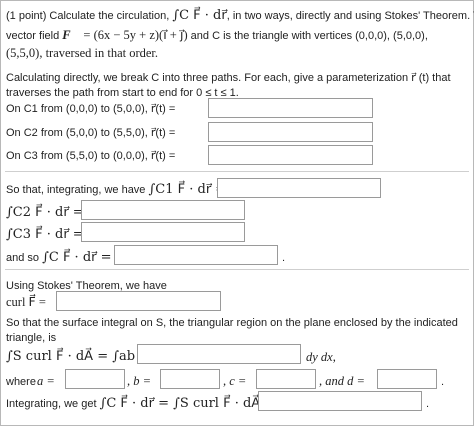 This screenshot has height=426, width=474. Describe the element at coordinates (163, 232) in the screenshot. I see `c3-integral-input` at that location.